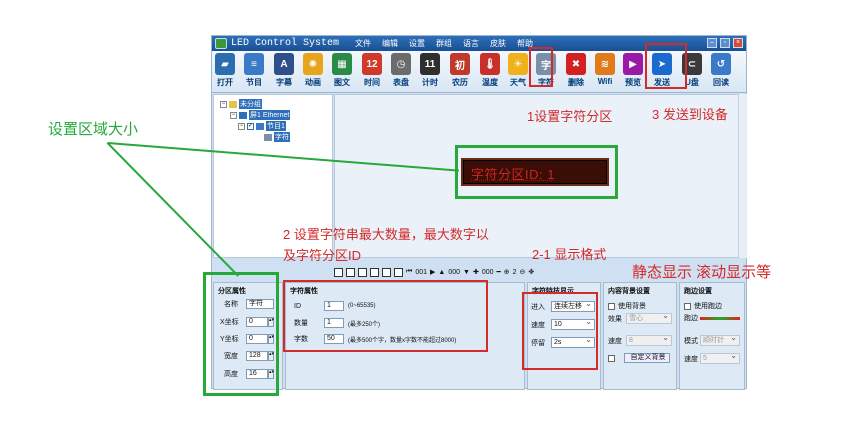 Image resolution: width=862 pixels, height=439 pixels. I want to click on width-stepper: ▴▾, so click(271, 356).